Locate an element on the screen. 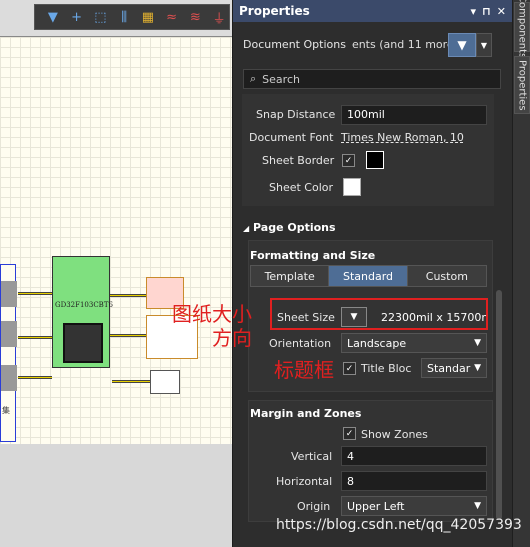 This screenshot has height=547, width=530. page-options-title: Page Options is located at coordinates (294, 227).